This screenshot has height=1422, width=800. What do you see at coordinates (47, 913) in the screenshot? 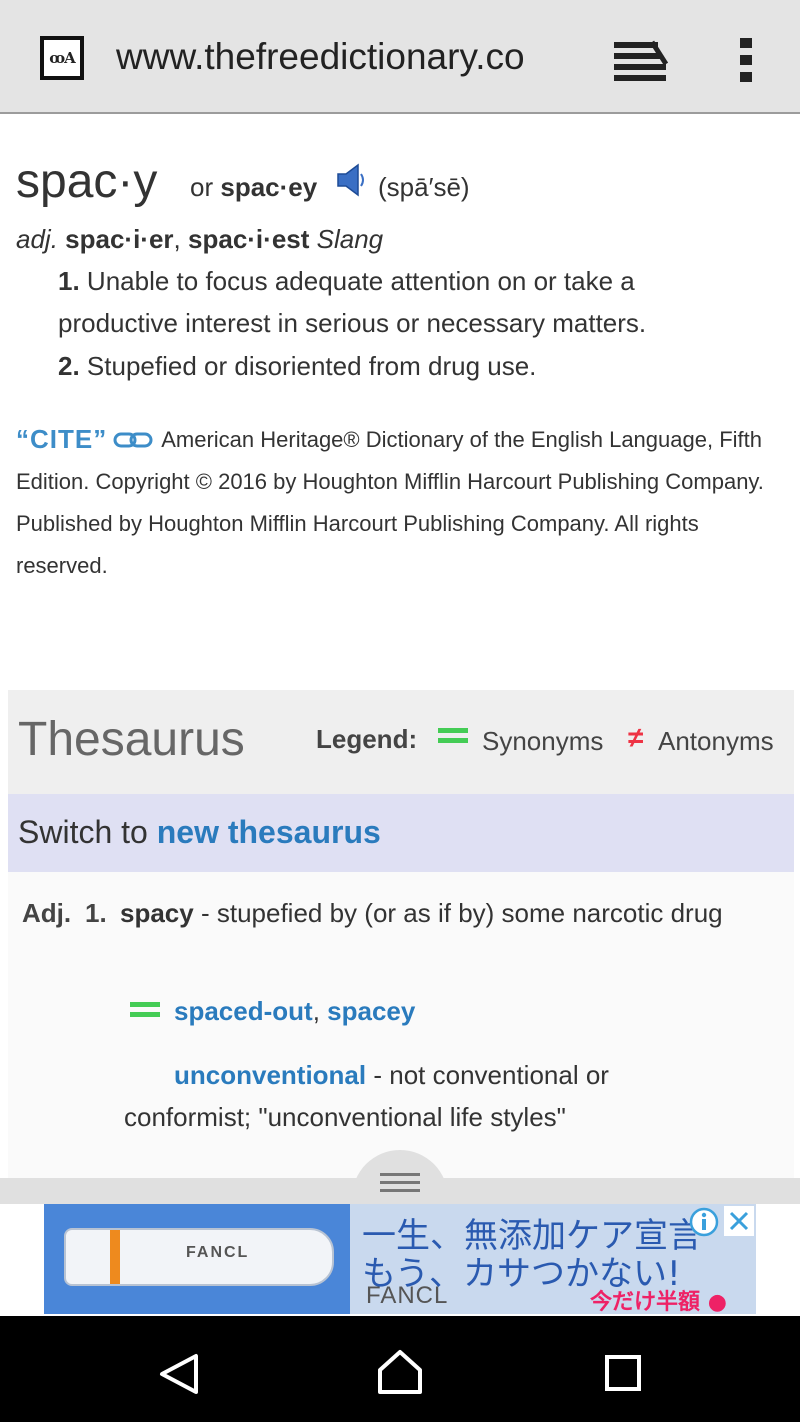
I see `thesaurus-pos: Adj.` at bounding box center [47, 913].